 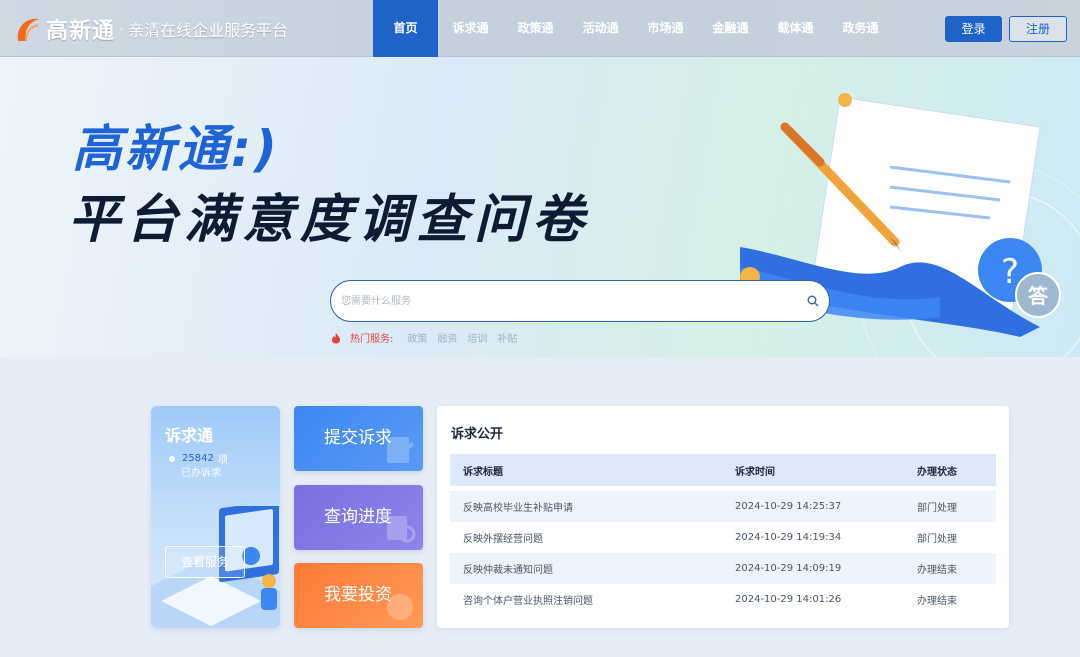 I want to click on table-row: 反映仲裁未通知问题 2024-10-29 14:09:19 办理结束, so click(x=723, y=568).